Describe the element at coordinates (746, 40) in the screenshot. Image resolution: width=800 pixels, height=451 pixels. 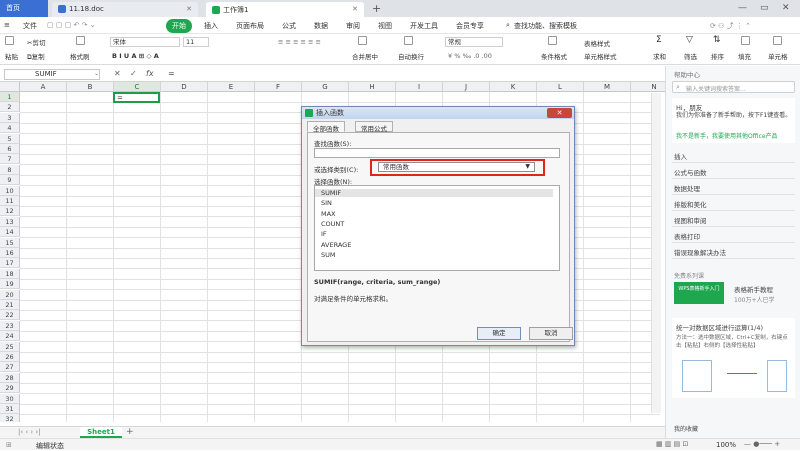
I see `fill-icon` at that location.